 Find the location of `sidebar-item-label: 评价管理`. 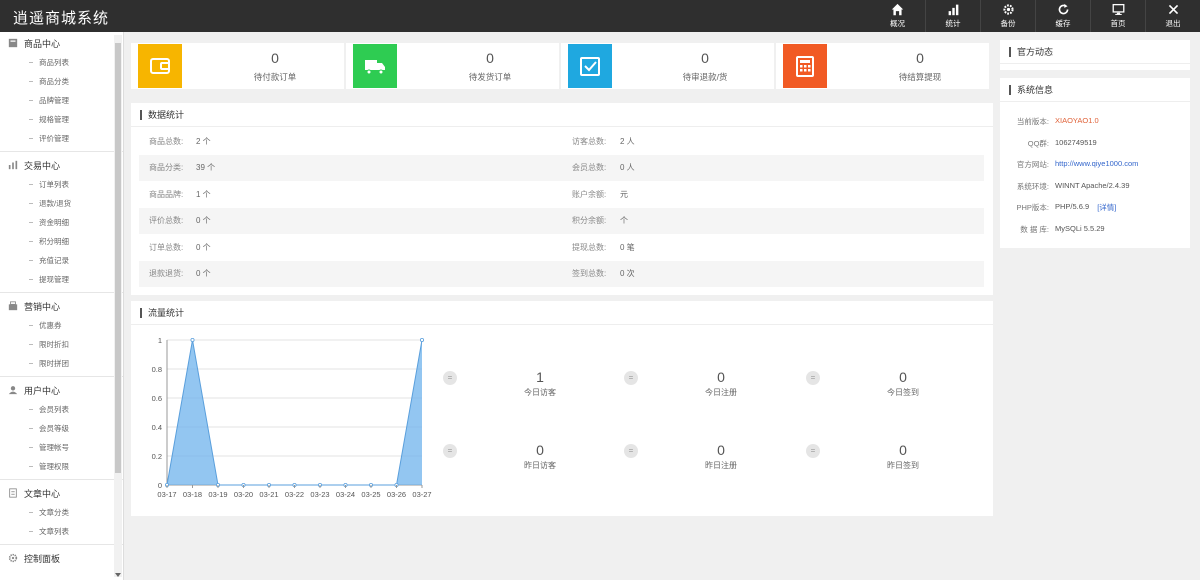

sidebar-item-label: 评价管理 is located at coordinates (54, 138).